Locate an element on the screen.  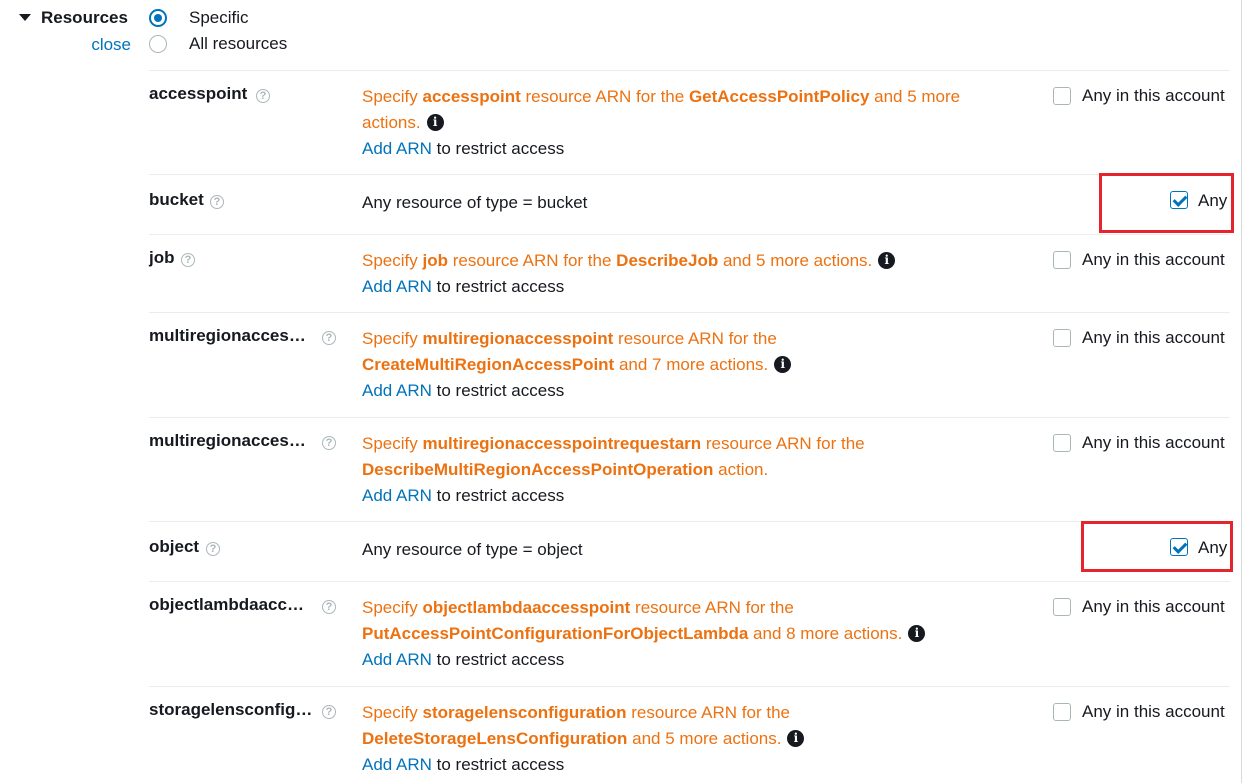
desc-resource: accesspoint is located at coordinates (471, 96).